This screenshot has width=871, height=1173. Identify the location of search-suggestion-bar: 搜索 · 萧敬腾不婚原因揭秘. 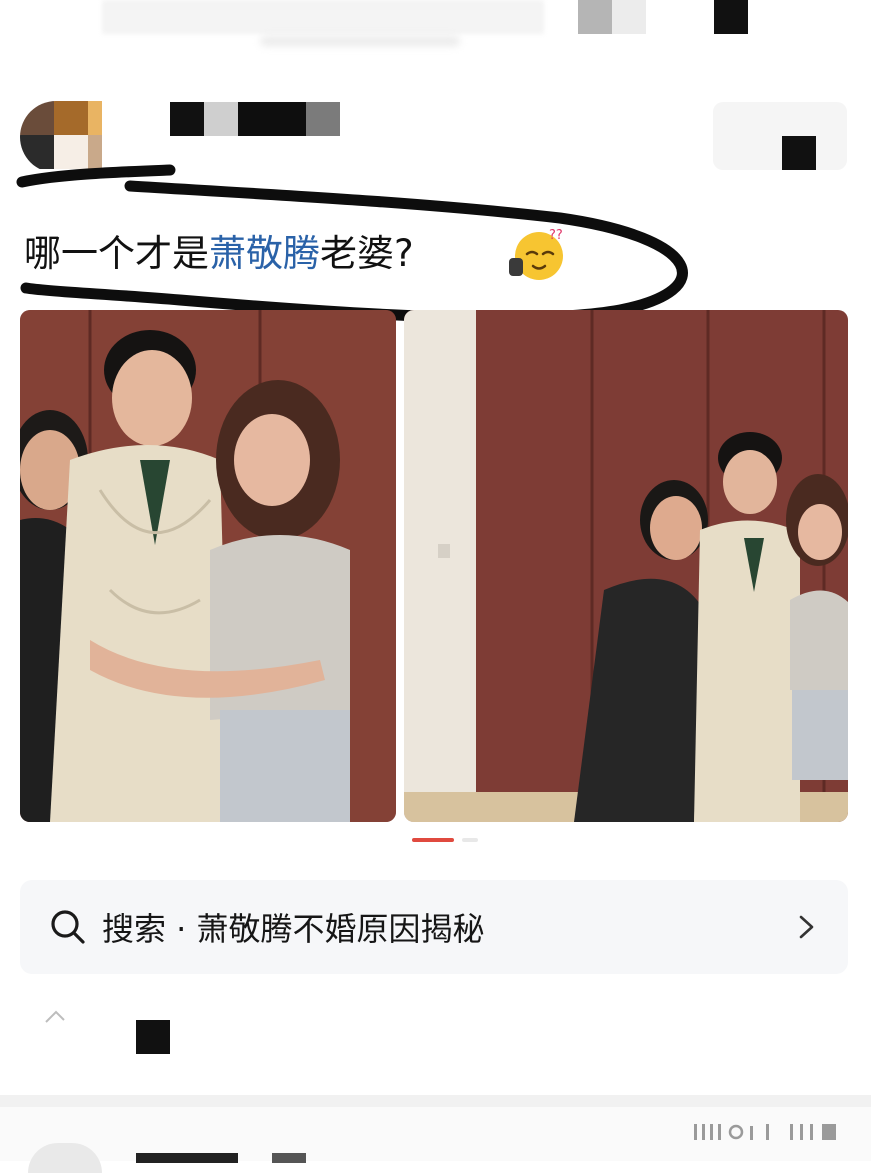
(434, 927).